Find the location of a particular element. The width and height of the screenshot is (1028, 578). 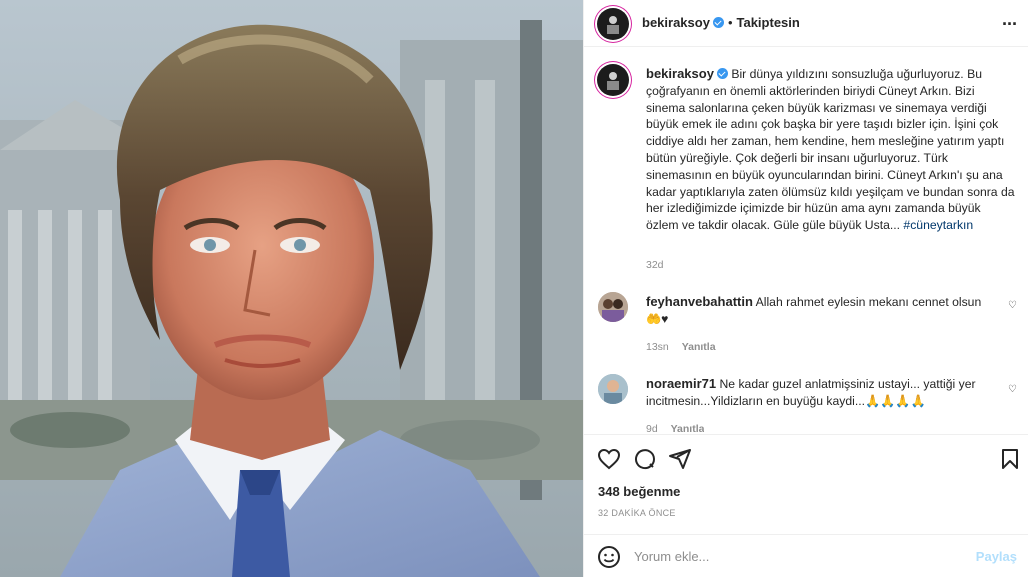

emoji-icon is located at coordinates (609, 557).